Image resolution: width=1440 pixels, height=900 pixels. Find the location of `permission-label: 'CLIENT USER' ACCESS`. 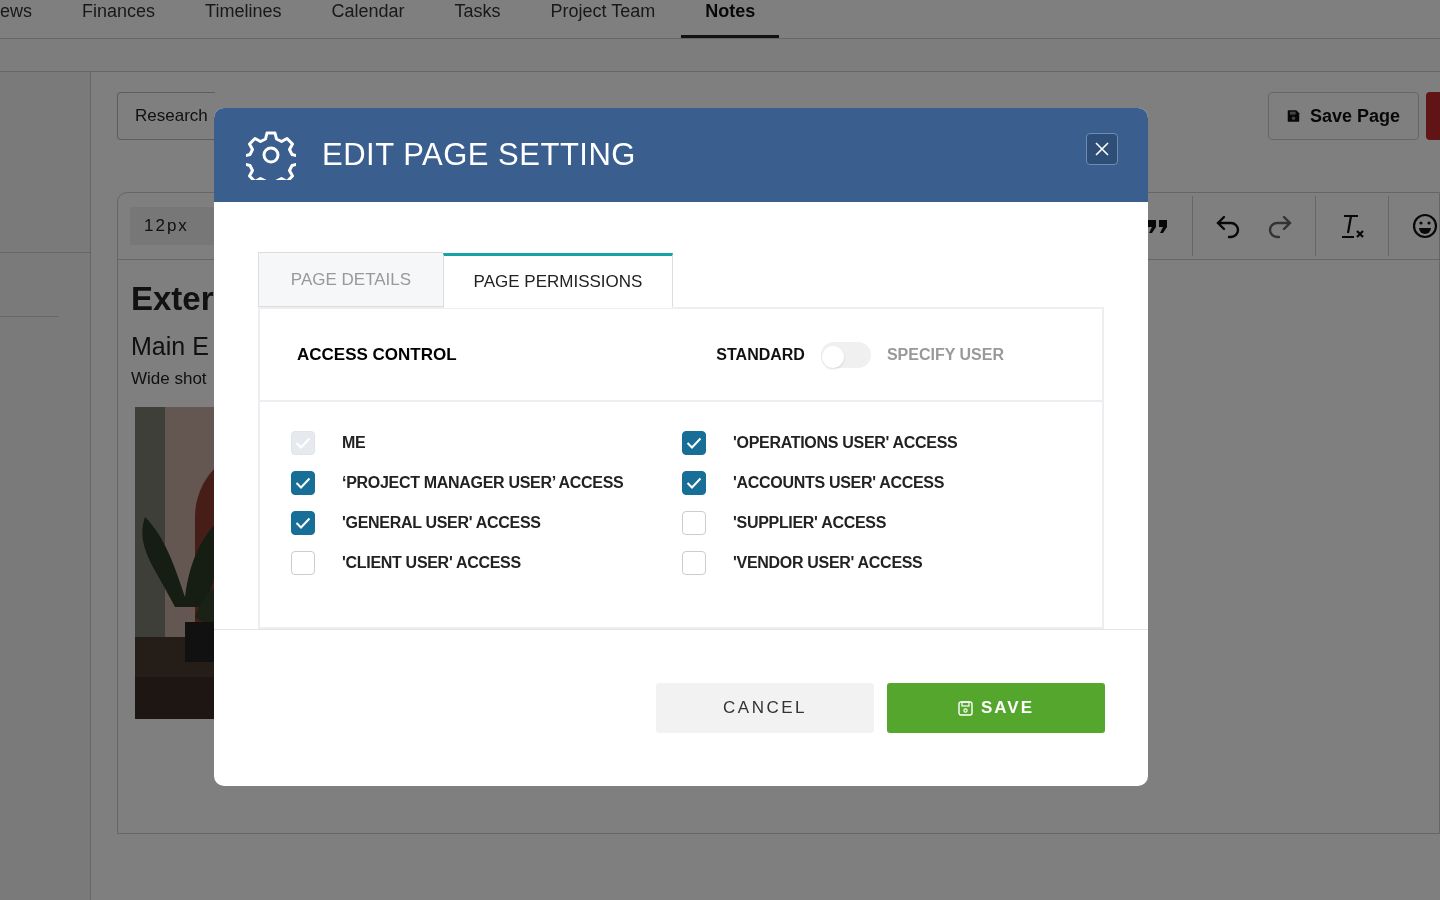

permission-label: 'CLIENT USER' ACCESS is located at coordinates (431, 563).